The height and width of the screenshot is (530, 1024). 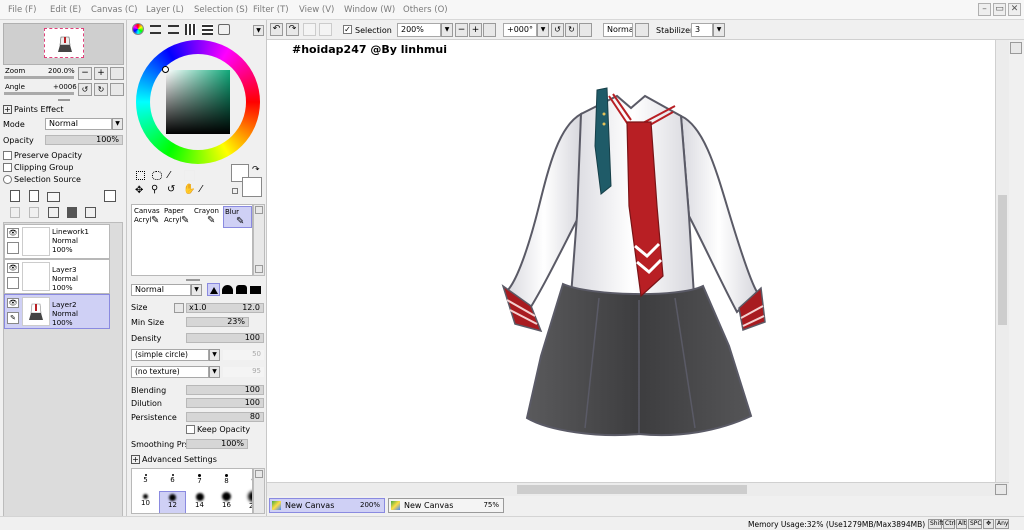 I want to click on reset-colors-icon, so click(x=235, y=191).